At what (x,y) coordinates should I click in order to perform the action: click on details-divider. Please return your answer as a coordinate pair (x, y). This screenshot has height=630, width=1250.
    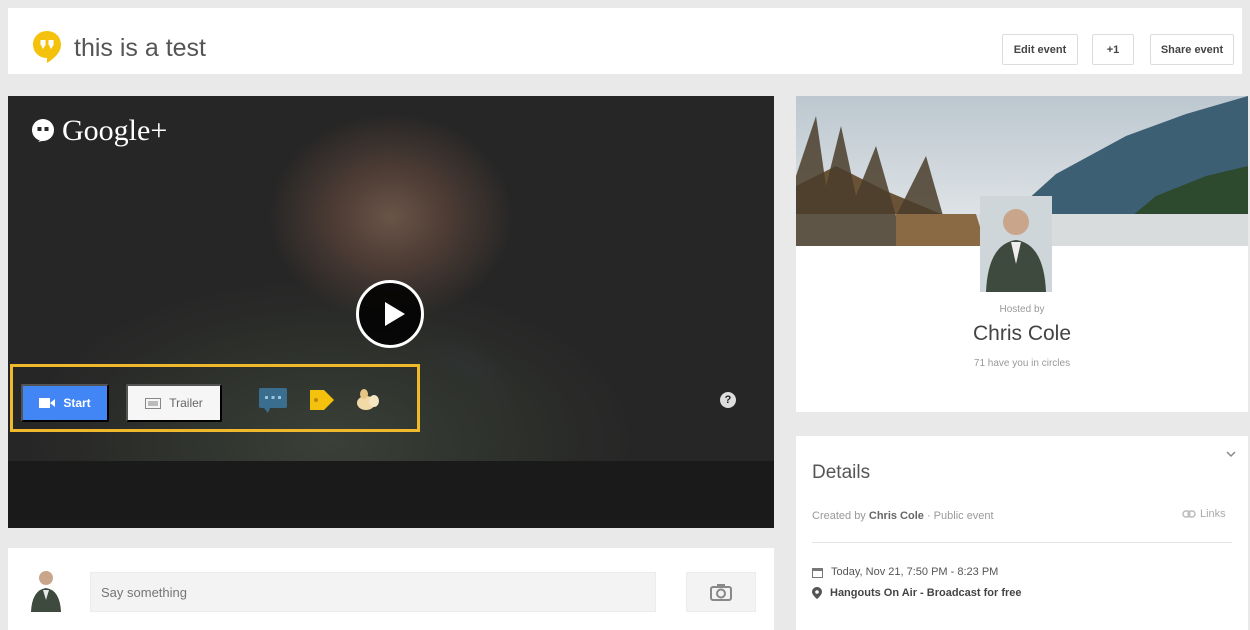
    Looking at the image, I should click on (1022, 542).